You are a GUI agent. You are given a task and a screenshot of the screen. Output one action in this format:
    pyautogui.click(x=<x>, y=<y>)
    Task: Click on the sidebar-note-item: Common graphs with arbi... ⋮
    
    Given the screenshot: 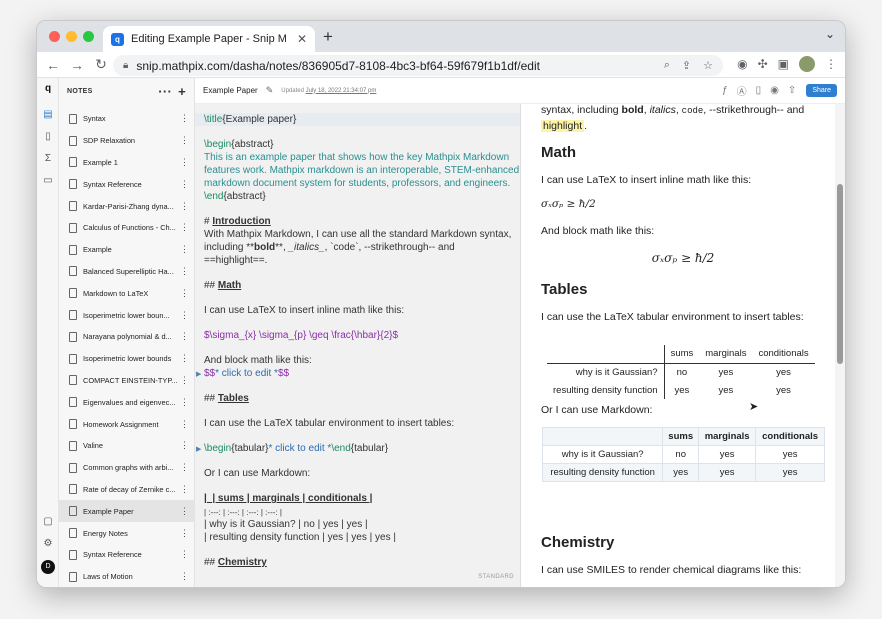 What is the action you would take?
    pyautogui.click(x=126, y=468)
    